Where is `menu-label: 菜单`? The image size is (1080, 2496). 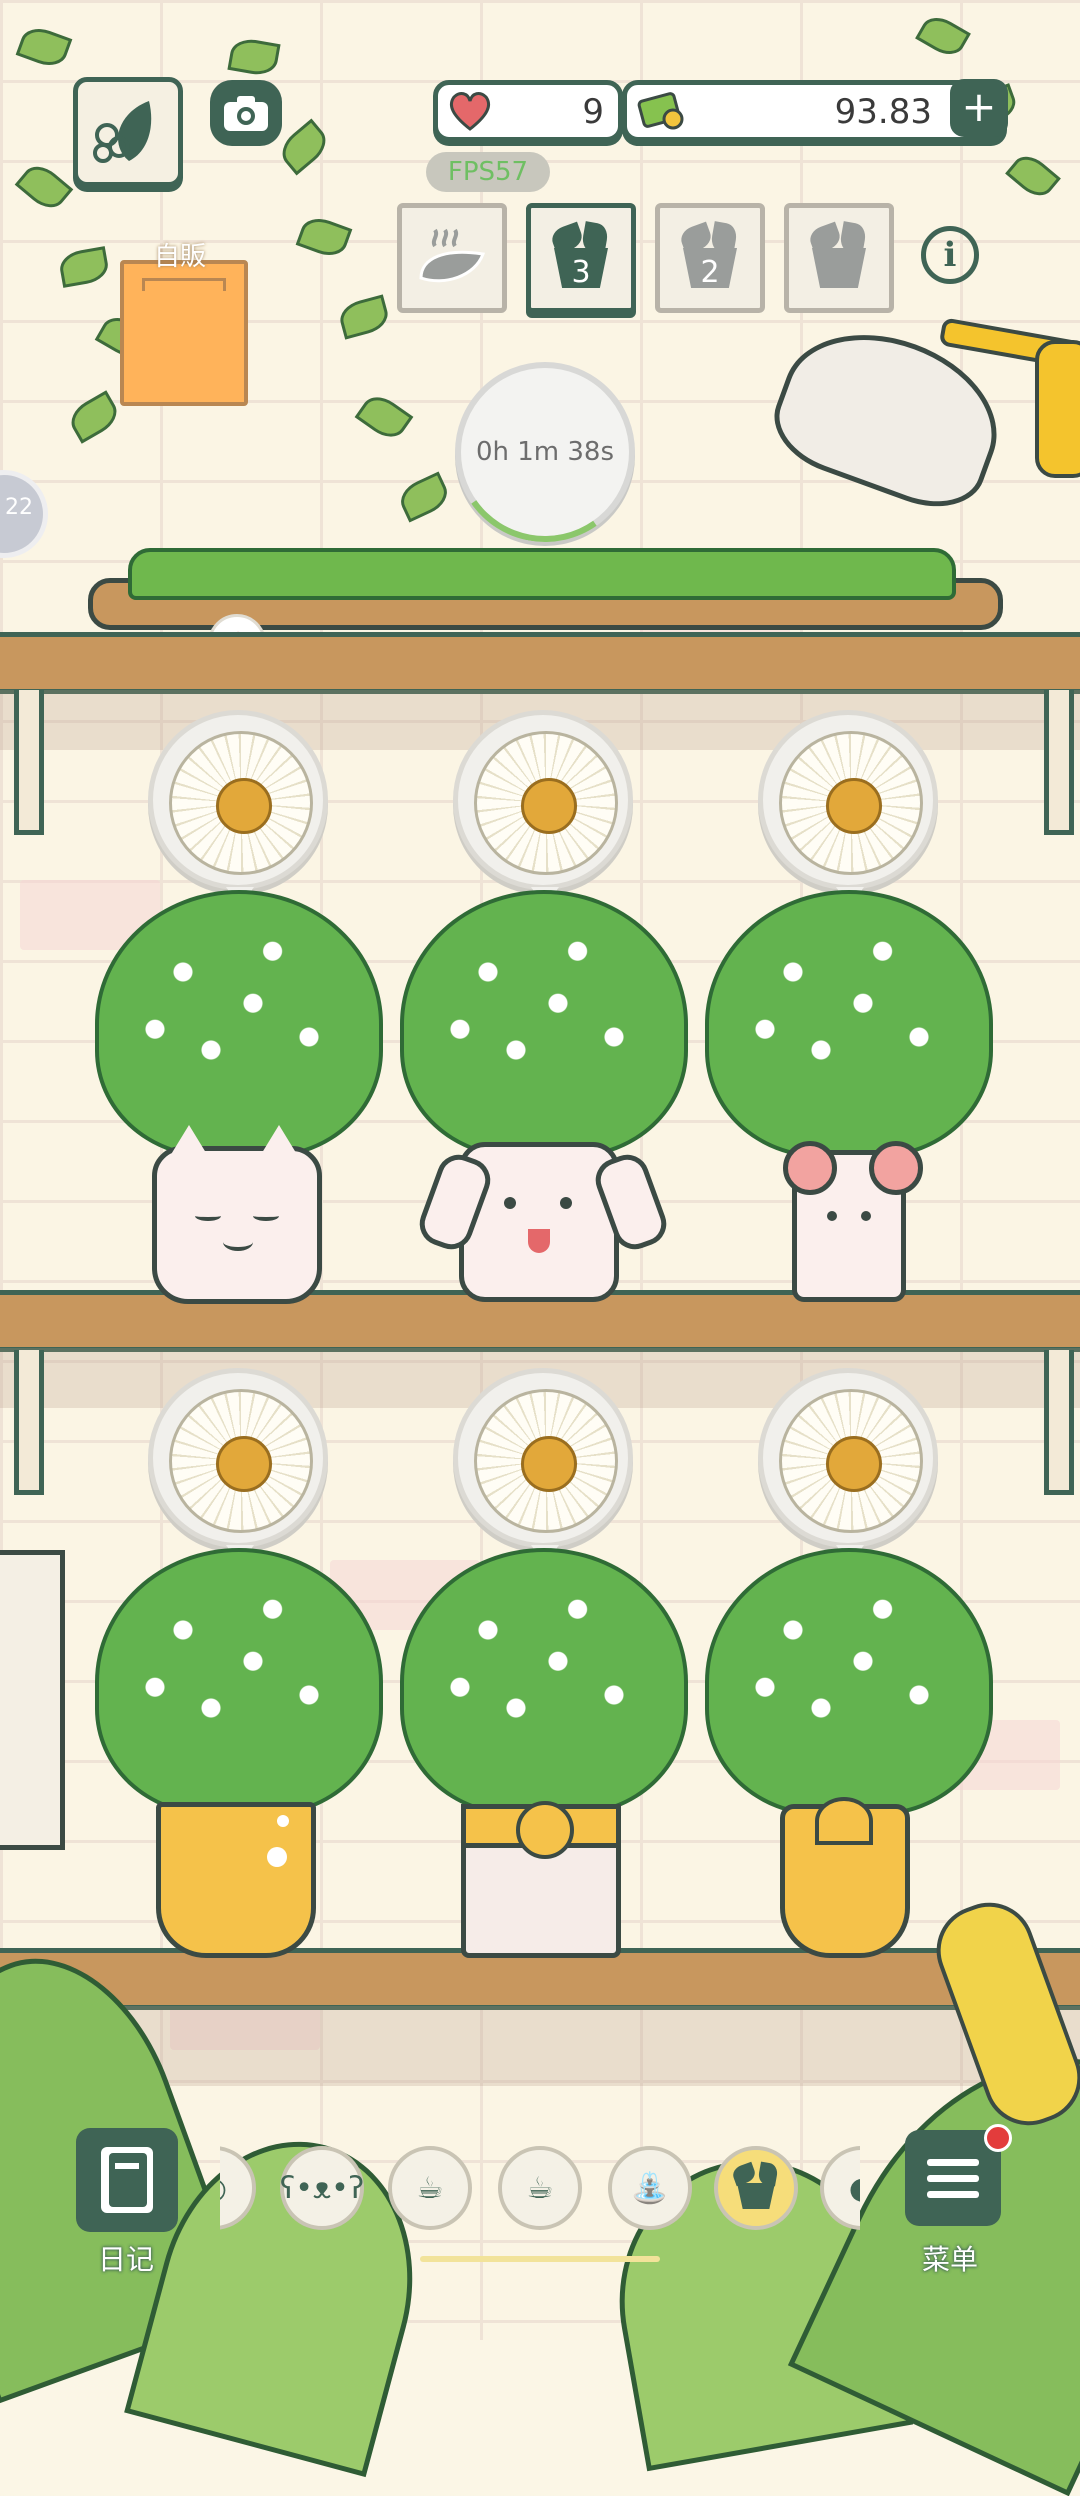
menu-label: 菜单 is located at coordinates (950, 2259).